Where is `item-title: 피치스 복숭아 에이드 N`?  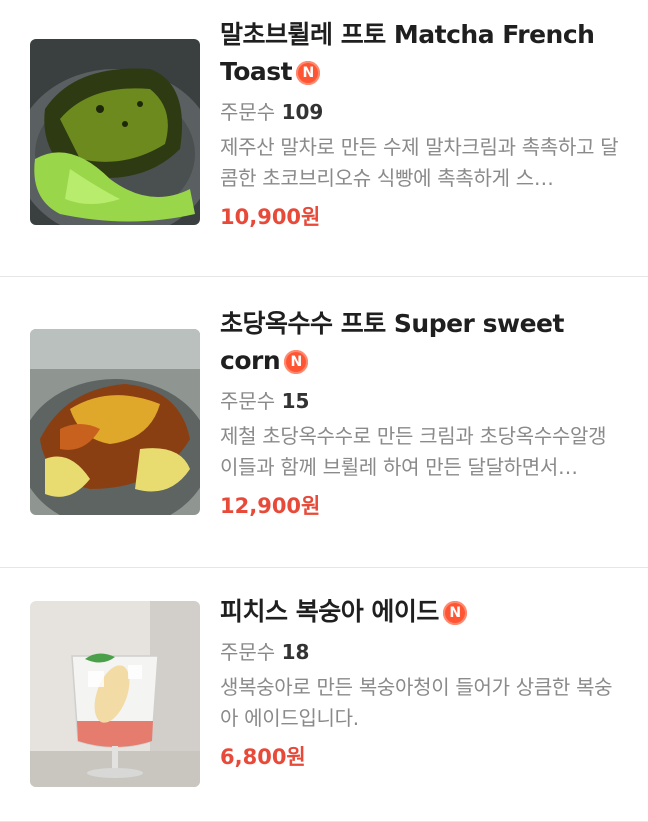 item-title: 피치스 복숭아 에이드 N is located at coordinates (422, 611).